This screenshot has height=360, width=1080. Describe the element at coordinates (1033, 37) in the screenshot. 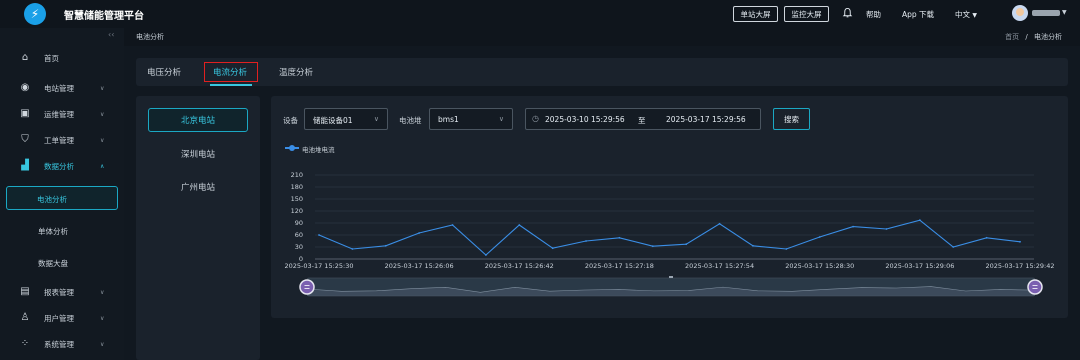

I see `breadcrumb-trail: 首页 / 电池分析` at that location.